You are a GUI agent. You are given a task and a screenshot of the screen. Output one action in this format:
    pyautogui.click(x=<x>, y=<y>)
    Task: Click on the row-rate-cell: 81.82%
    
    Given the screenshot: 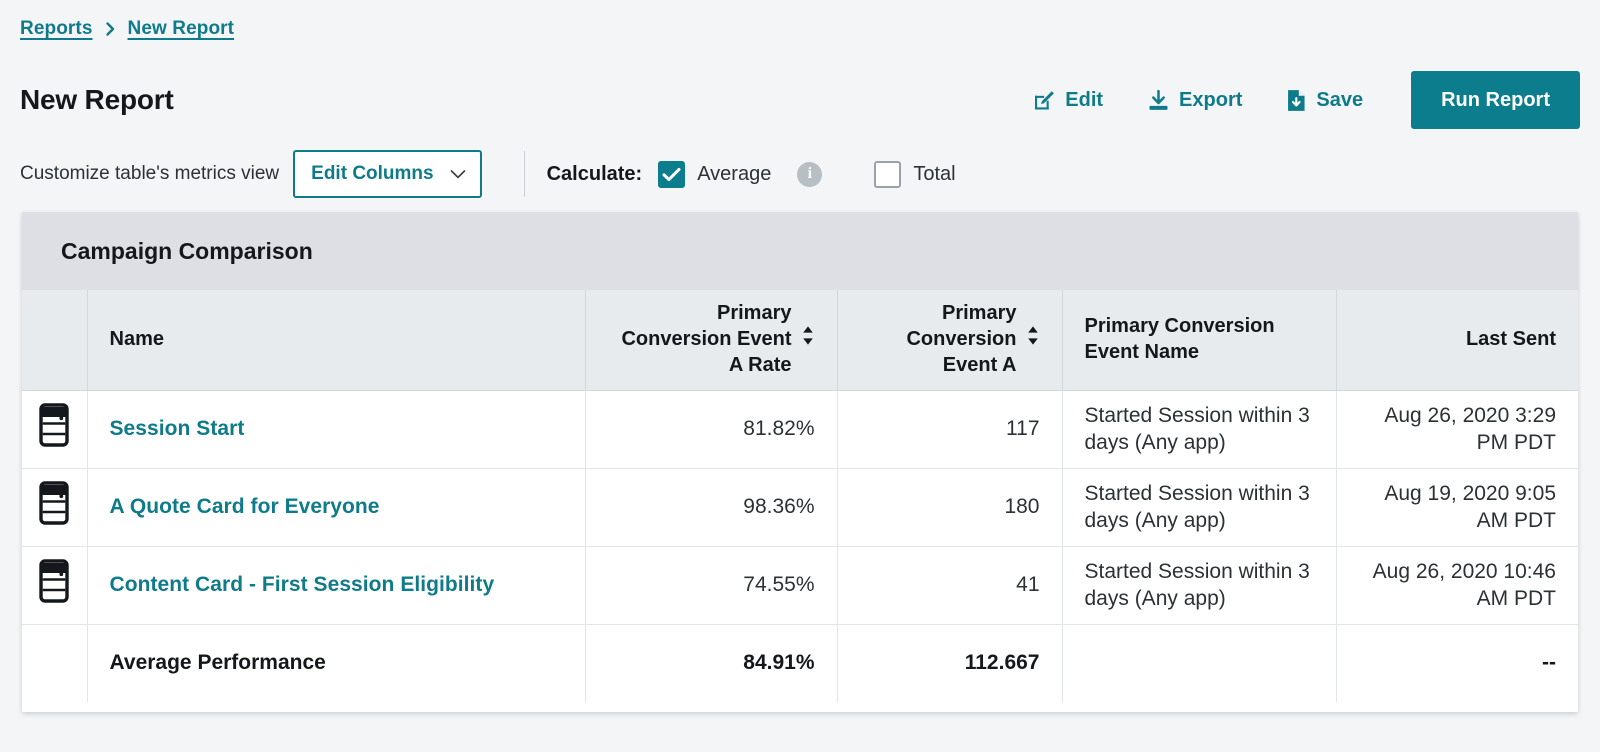 What is the action you would take?
    pyautogui.click(x=711, y=429)
    